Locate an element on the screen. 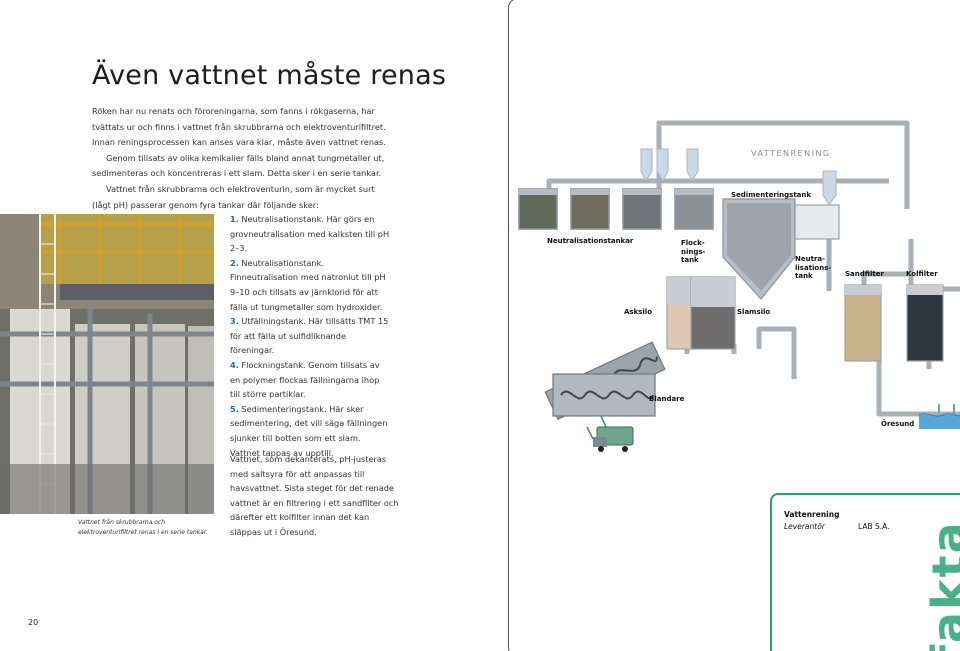 The image size is (960, 651). page-number: 20 is located at coordinates (33, 622).